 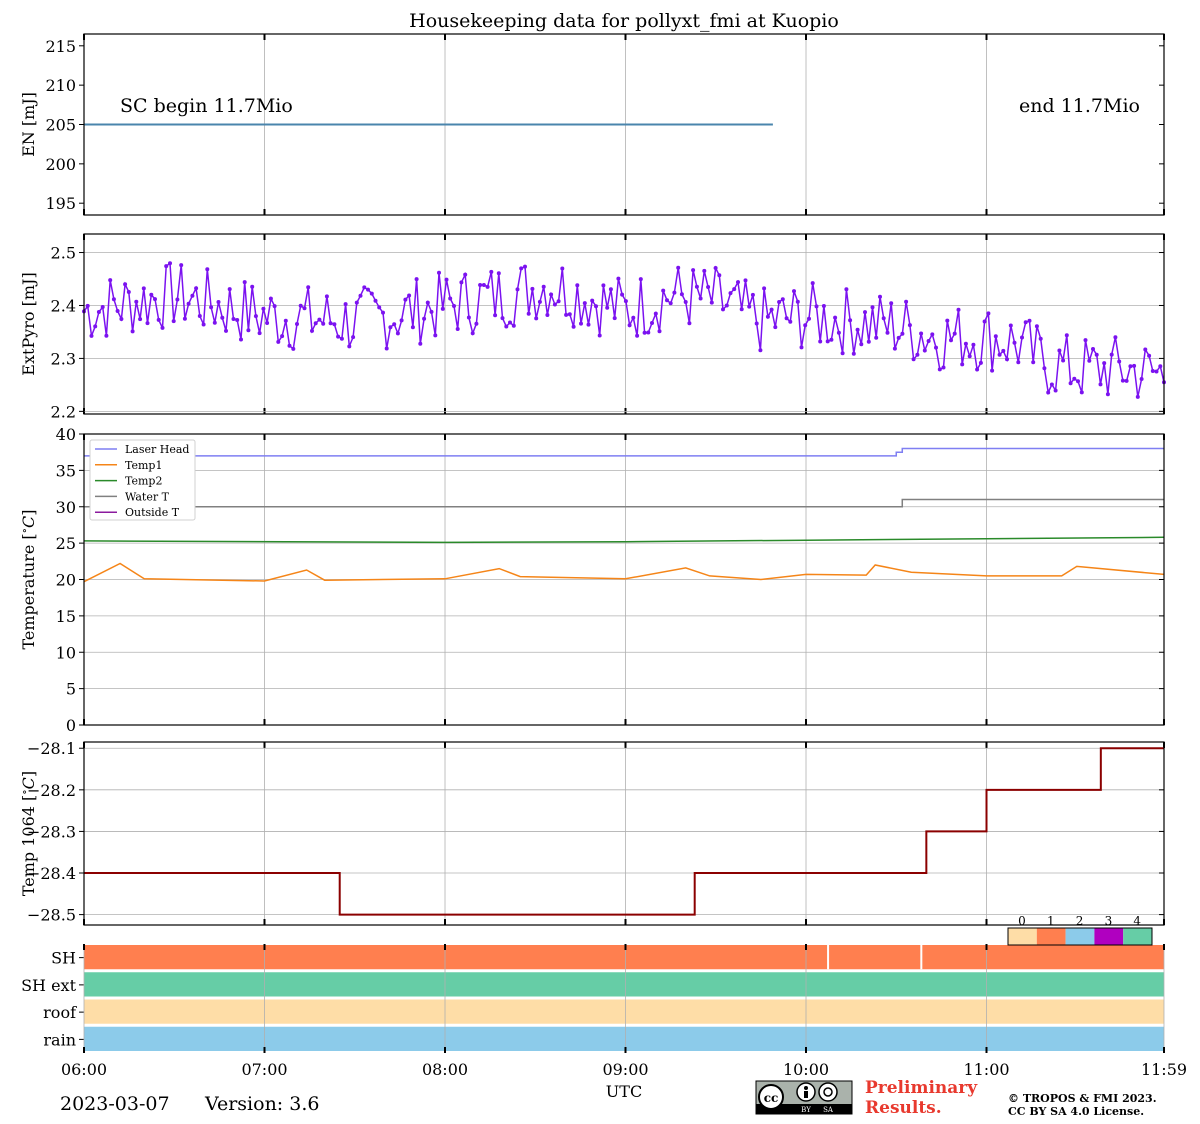 What do you see at coordinates (59, 1039) in the screenshot?
I see `status-row-label-3: rain` at bounding box center [59, 1039].